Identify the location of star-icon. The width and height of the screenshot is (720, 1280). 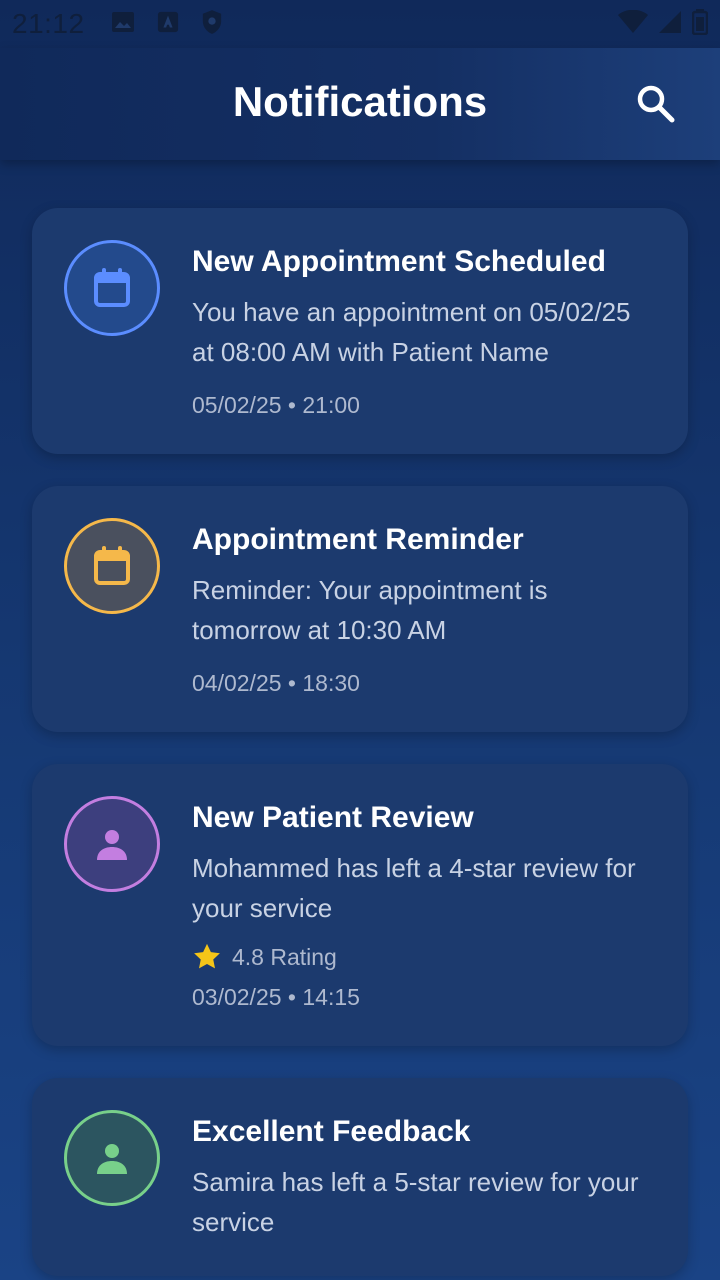
(207, 956).